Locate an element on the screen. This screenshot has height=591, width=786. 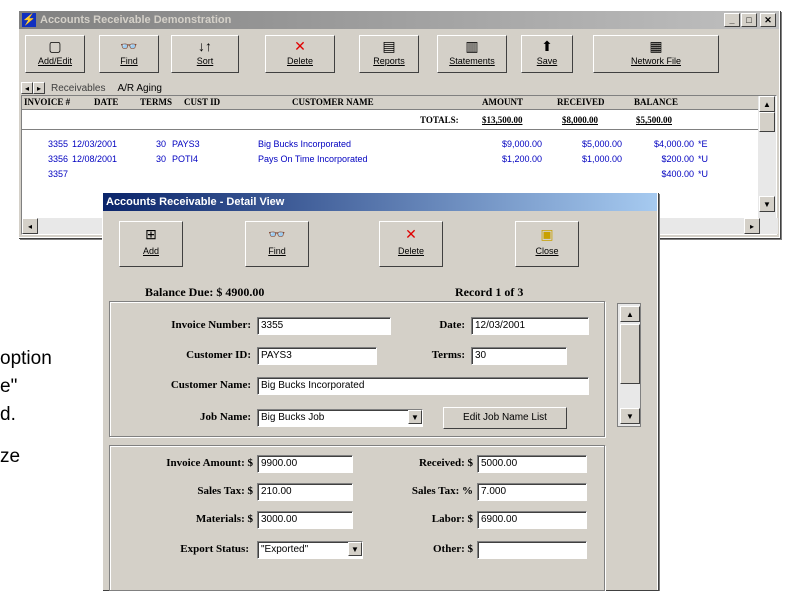
received-field: 5000.00 is located at coordinates (532, 464).